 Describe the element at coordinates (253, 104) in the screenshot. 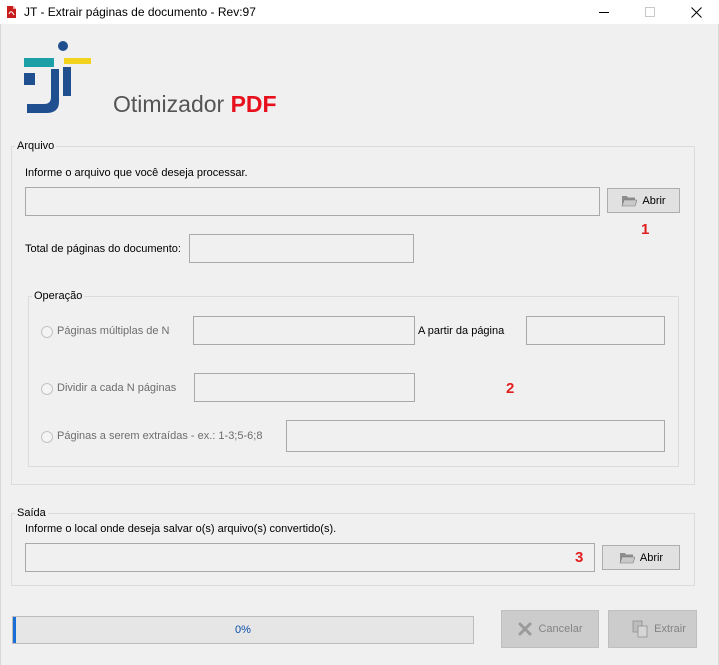

I see `brand-highlight: PDF` at that location.